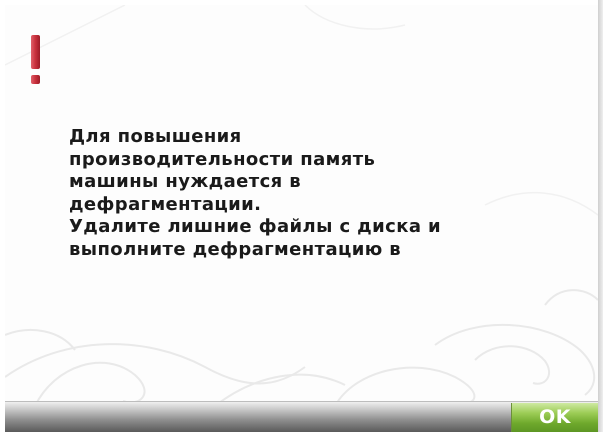 This screenshot has height=432, width=603. I want to click on ok-button: OK, so click(554, 417).